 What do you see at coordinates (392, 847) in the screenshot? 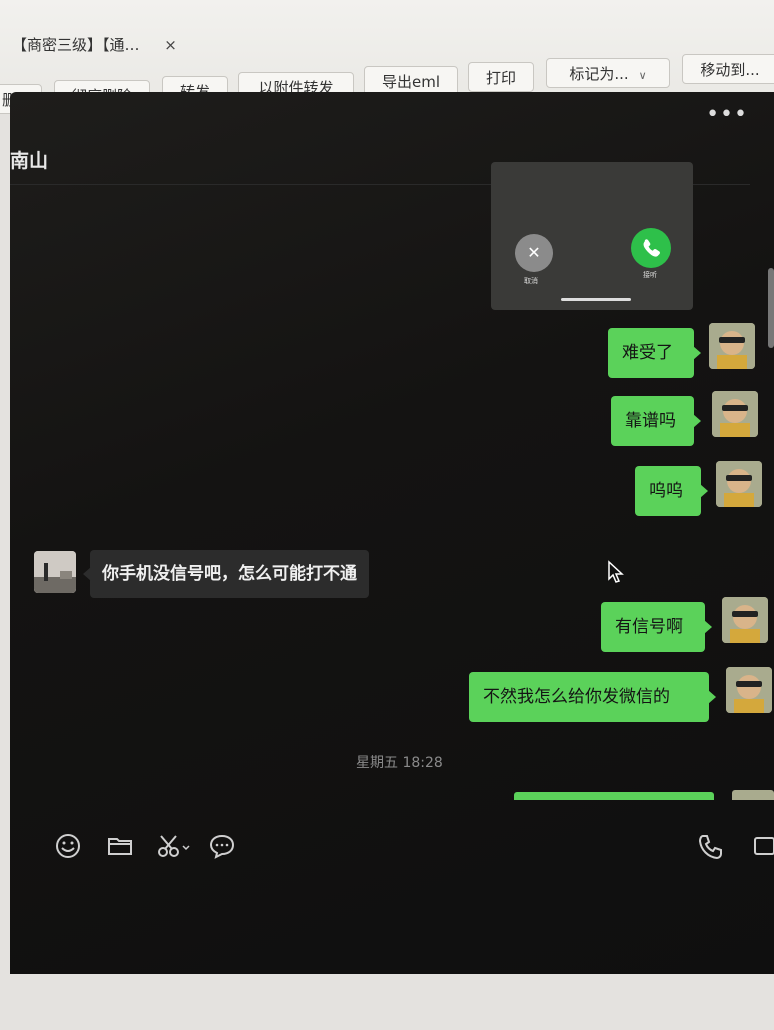
I see `input-toolbar` at bounding box center [392, 847].